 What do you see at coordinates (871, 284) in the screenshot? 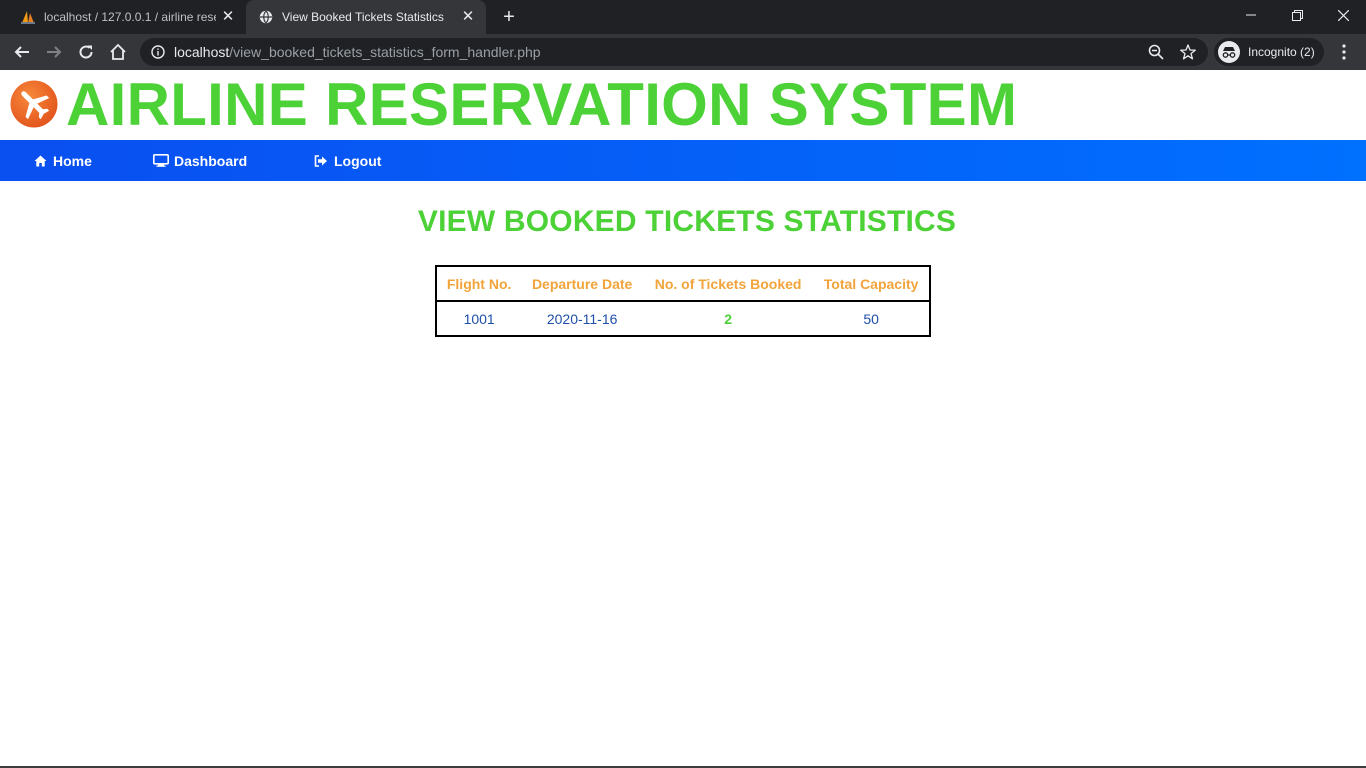
I see `column-header-total-capacity: Total Capacity` at bounding box center [871, 284].